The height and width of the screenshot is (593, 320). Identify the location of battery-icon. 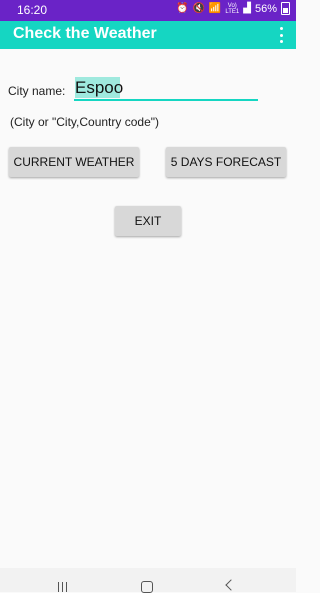
(285, 8).